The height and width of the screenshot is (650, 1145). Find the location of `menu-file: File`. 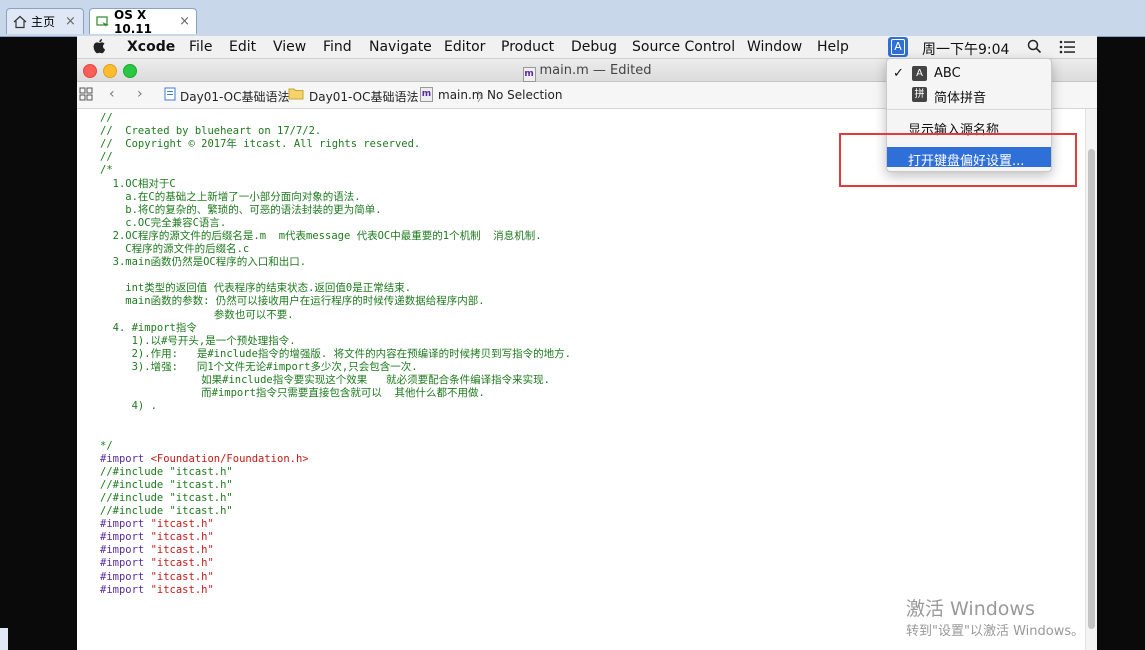

menu-file: File is located at coordinates (200, 47).